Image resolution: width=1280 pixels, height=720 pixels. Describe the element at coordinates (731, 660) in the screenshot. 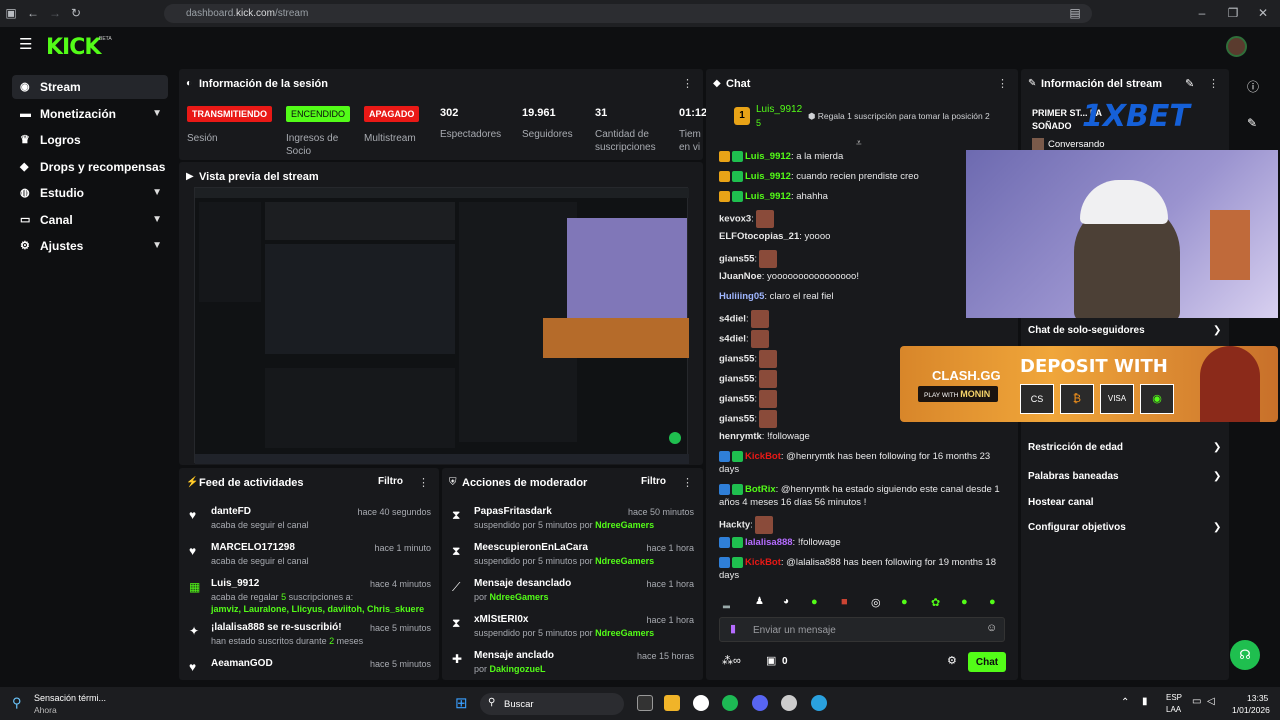

I see `users-icon: ⁂∞` at that location.